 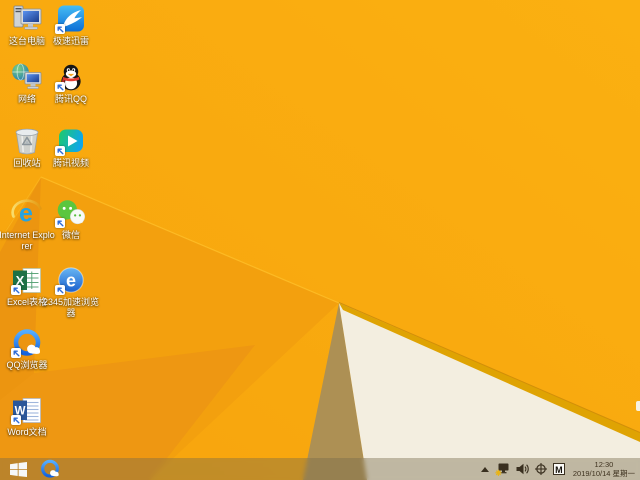 I want to click on taskbar: M 12:30 2019/10/14 星期一, so click(x=320, y=469).